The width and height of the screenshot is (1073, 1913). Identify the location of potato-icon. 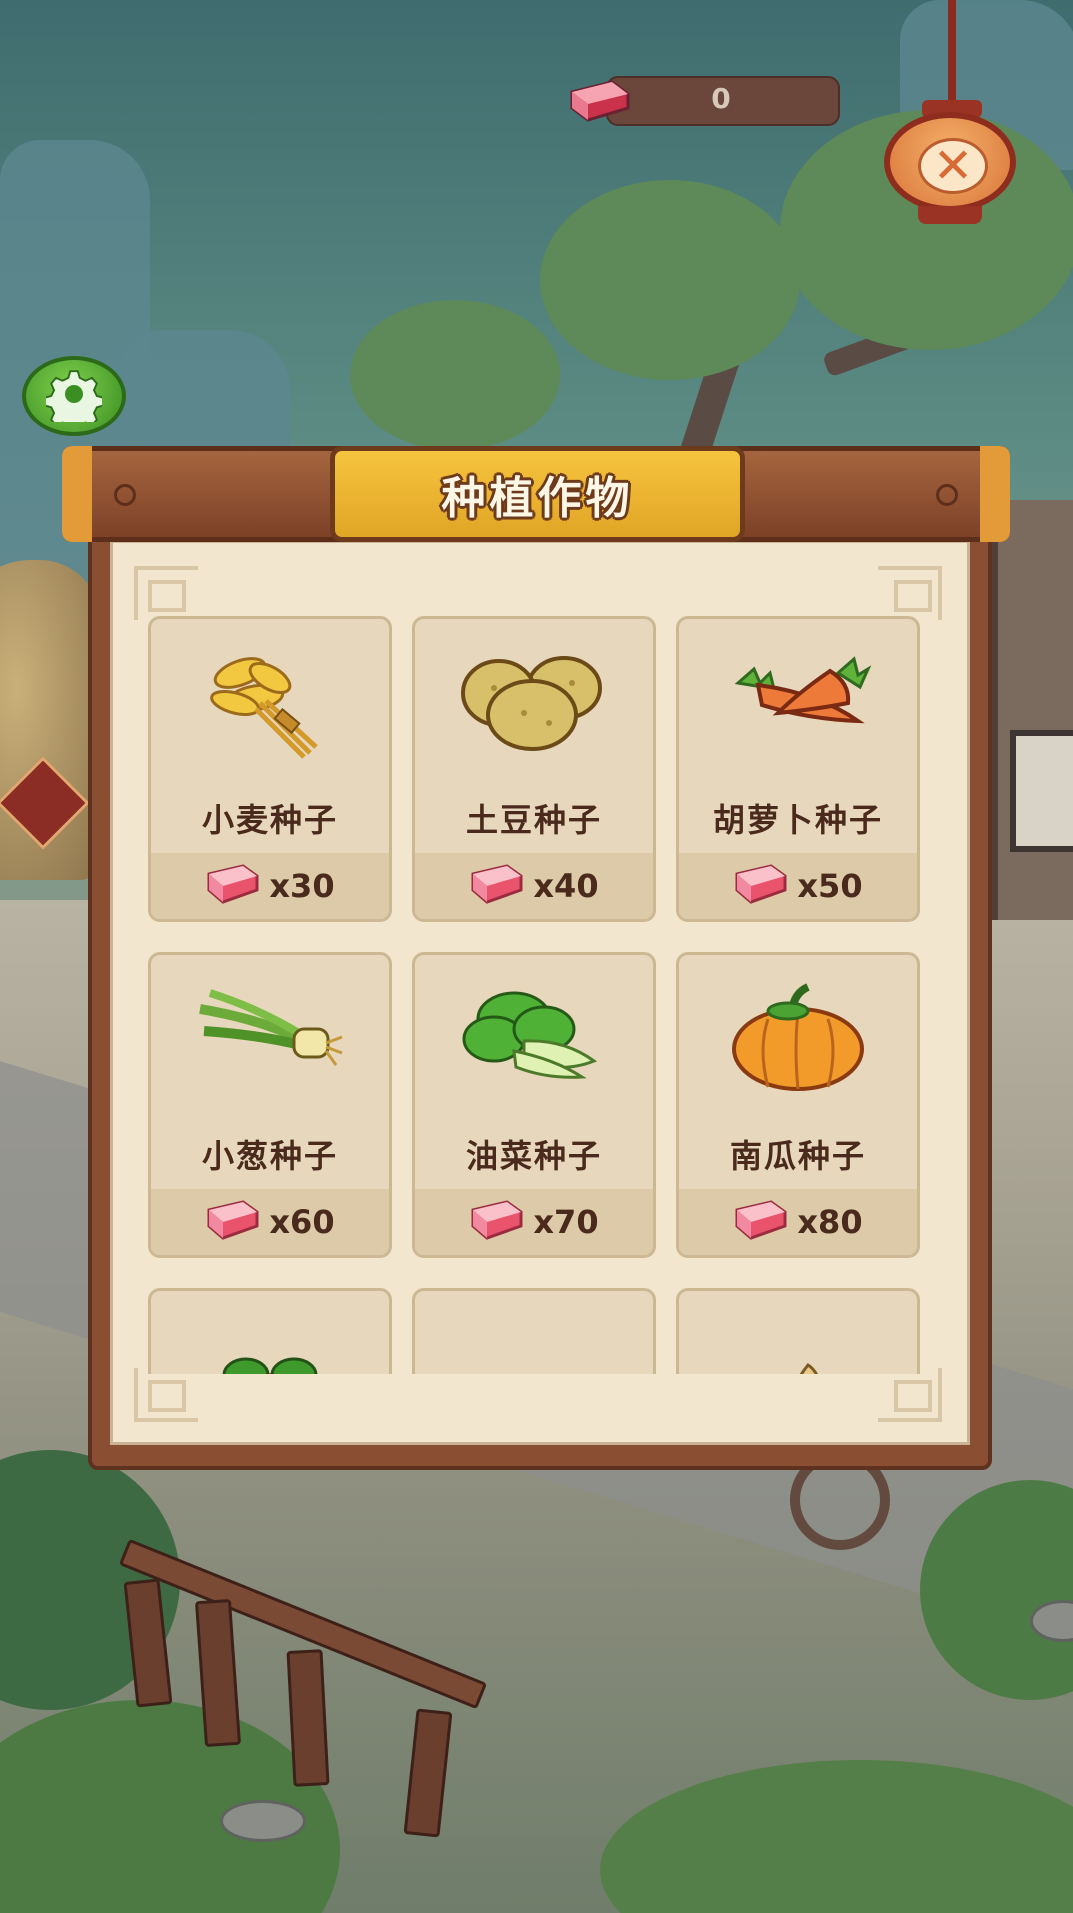
(534, 703).